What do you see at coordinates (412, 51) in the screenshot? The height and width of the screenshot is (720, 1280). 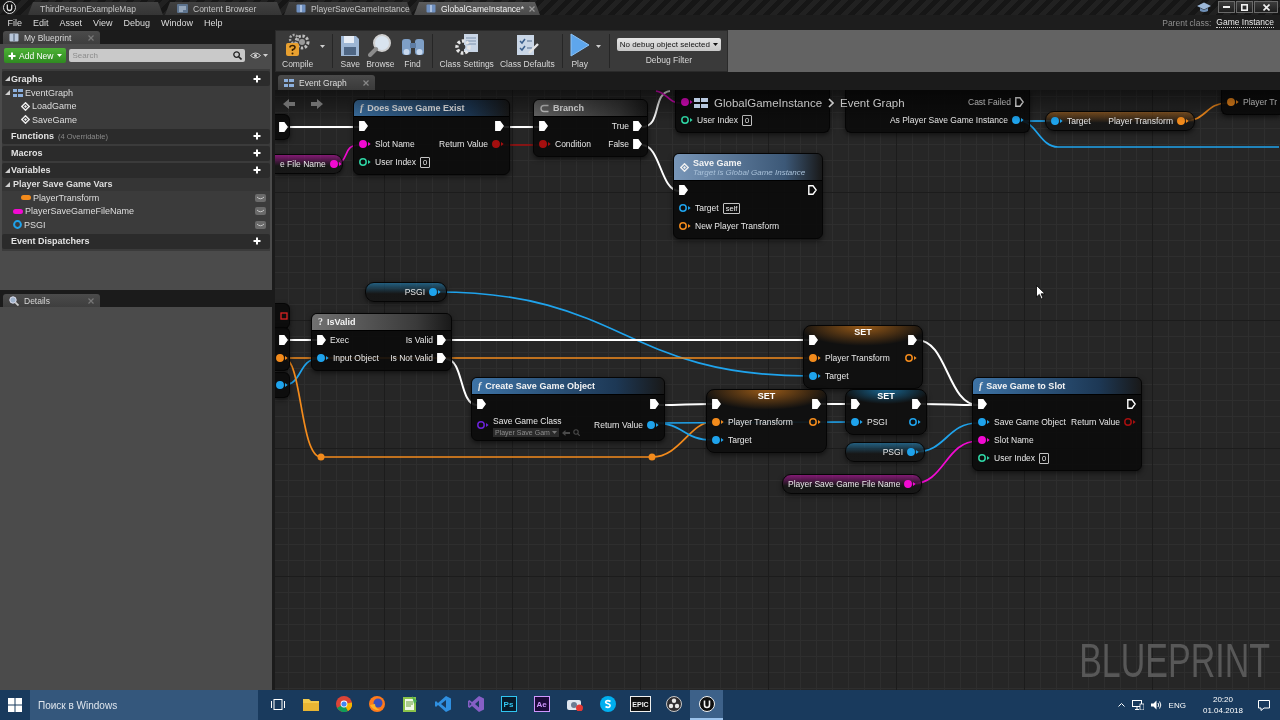 I see `find-button: Find` at bounding box center [412, 51].